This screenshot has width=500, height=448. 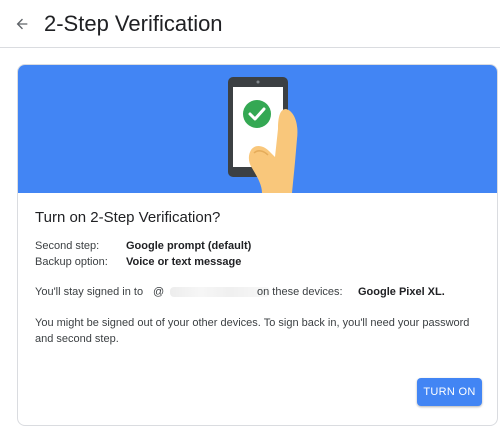 What do you see at coordinates (71, 262) in the screenshot?
I see `backup-option-label: Backup option:` at bounding box center [71, 262].